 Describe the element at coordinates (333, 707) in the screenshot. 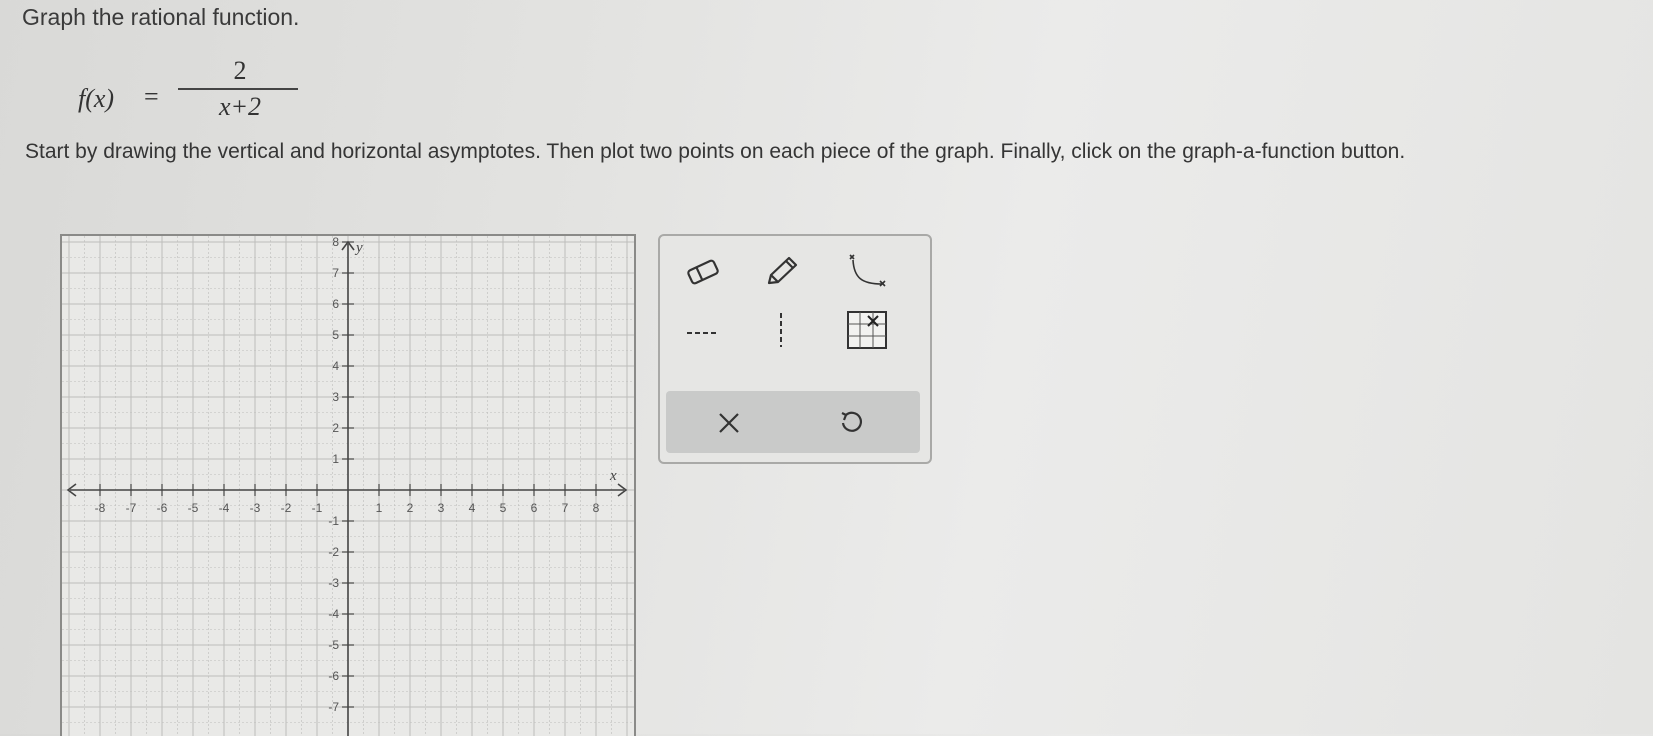

I see `y-tick-label: -7` at that location.